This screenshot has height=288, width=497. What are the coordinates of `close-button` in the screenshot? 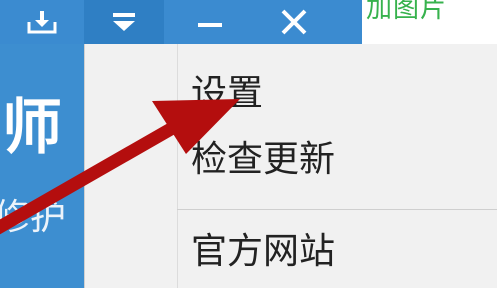 It's located at (294, 22).